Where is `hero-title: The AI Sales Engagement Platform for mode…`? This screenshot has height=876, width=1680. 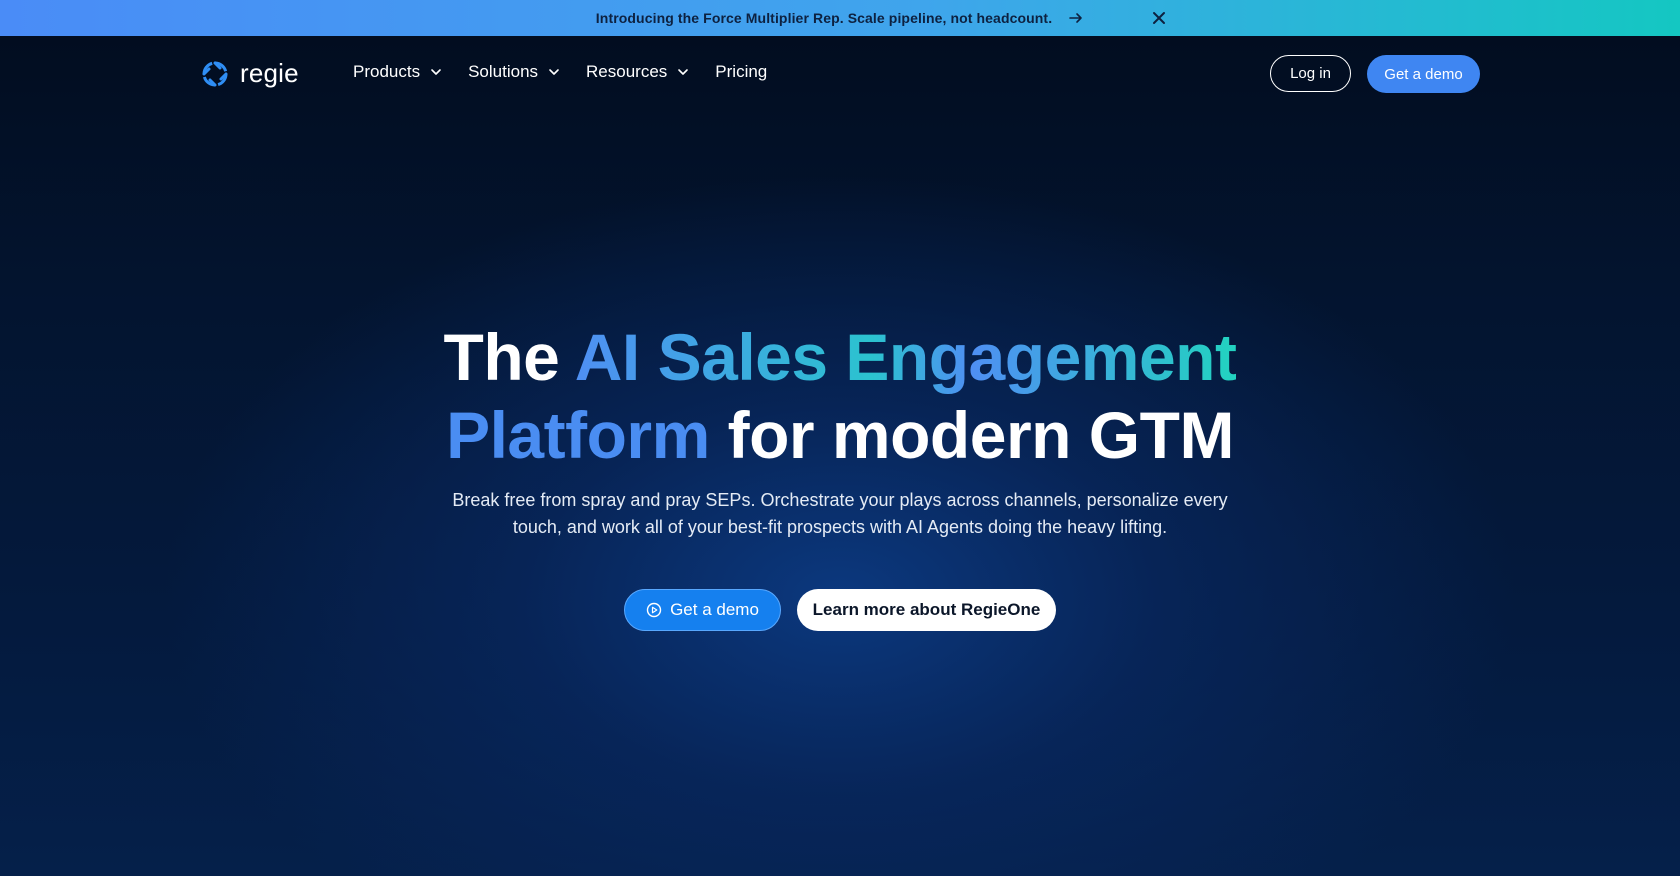
hero-title: The AI Sales Engagement Platform for mode… is located at coordinates (840, 396).